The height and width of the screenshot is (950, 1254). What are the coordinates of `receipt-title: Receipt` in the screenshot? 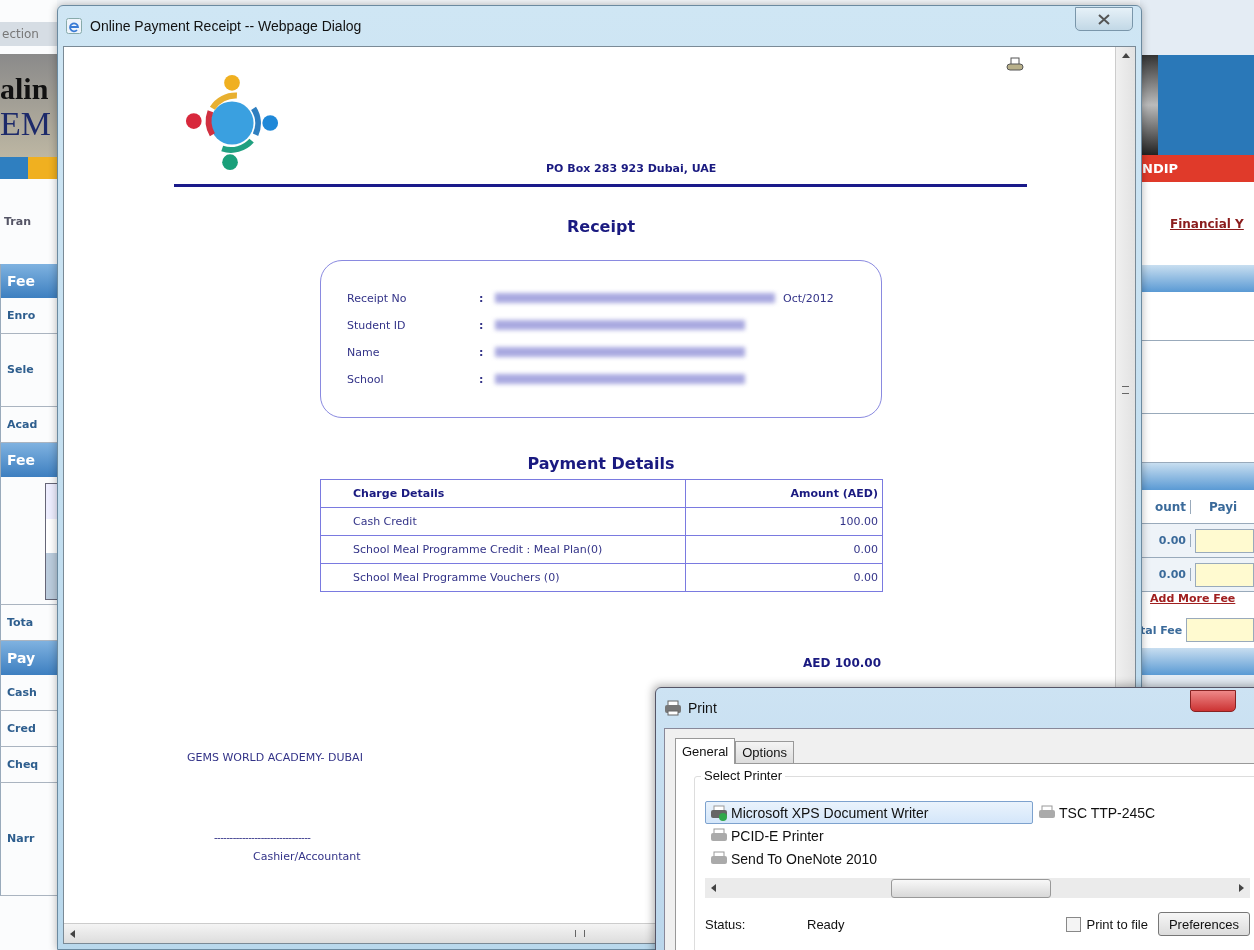 It's located at (601, 226).